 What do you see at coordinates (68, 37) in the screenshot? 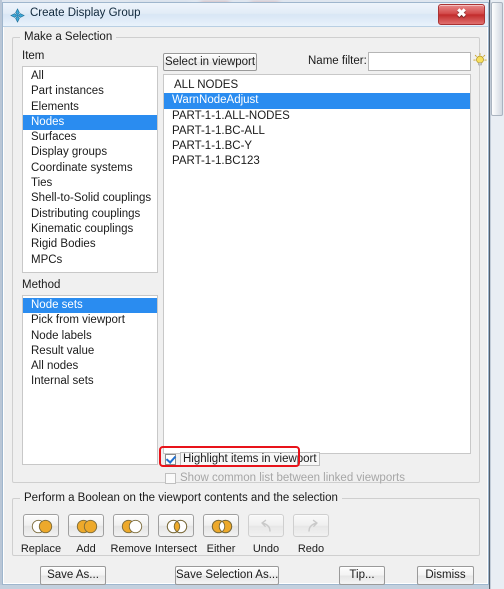
I see `make-a-selection-group-title: Make a Selection` at bounding box center [68, 37].